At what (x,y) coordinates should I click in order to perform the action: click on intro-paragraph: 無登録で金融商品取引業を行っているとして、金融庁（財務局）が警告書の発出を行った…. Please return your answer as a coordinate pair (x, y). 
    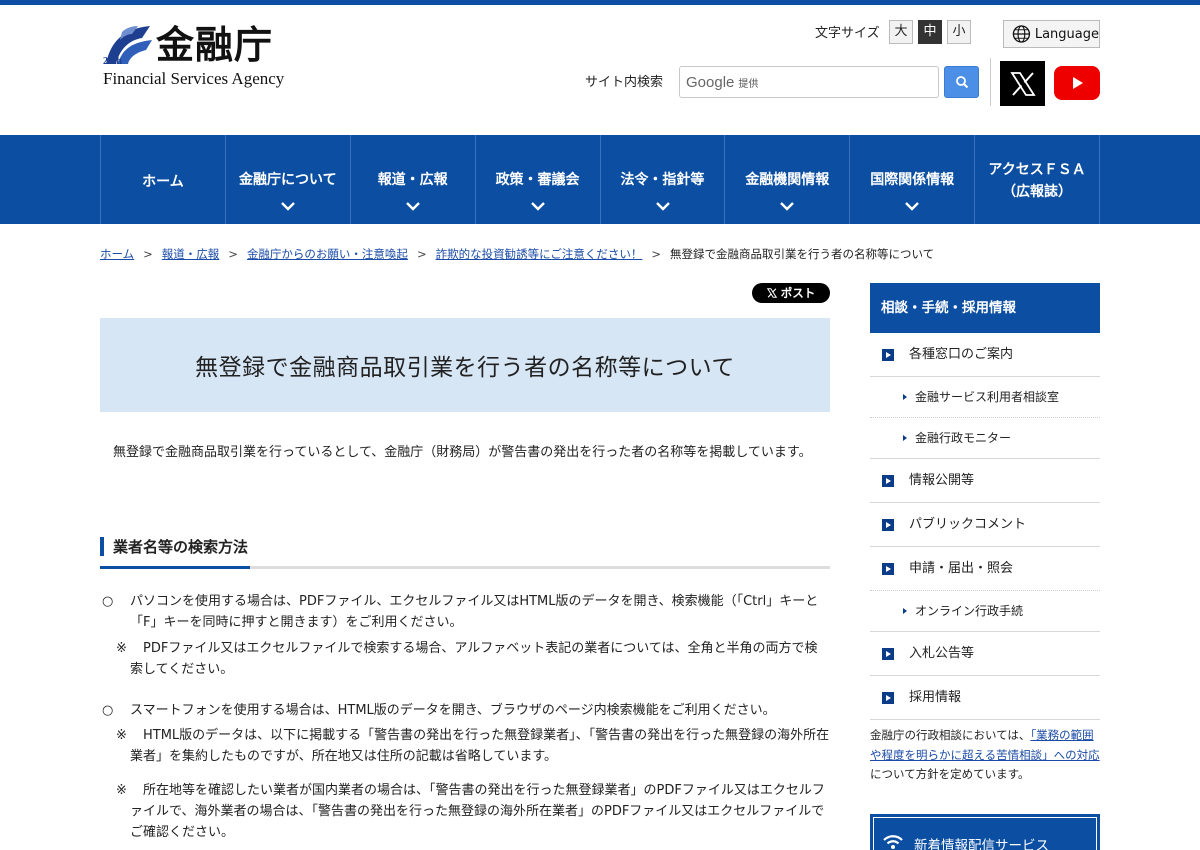
    Looking at the image, I should click on (462, 452).